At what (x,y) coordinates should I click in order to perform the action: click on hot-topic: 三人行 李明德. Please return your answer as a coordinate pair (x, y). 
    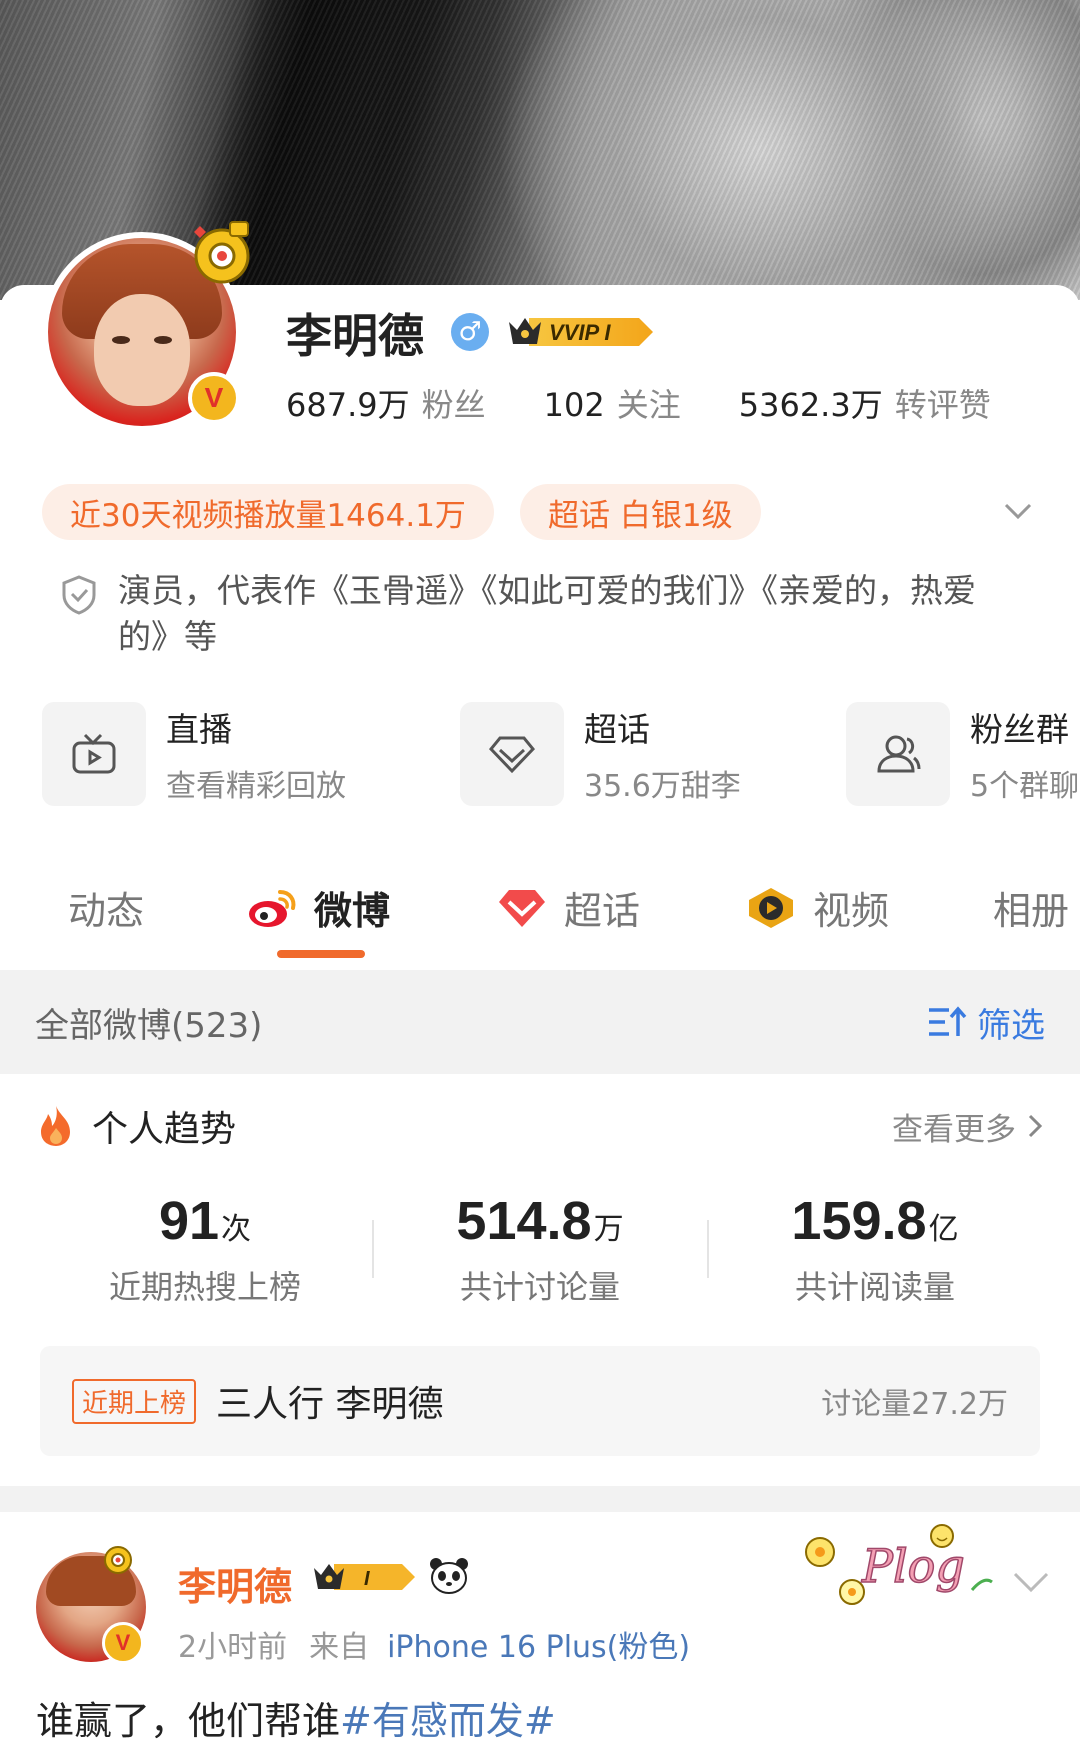
    Looking at the image, I should click on (330, 1404).